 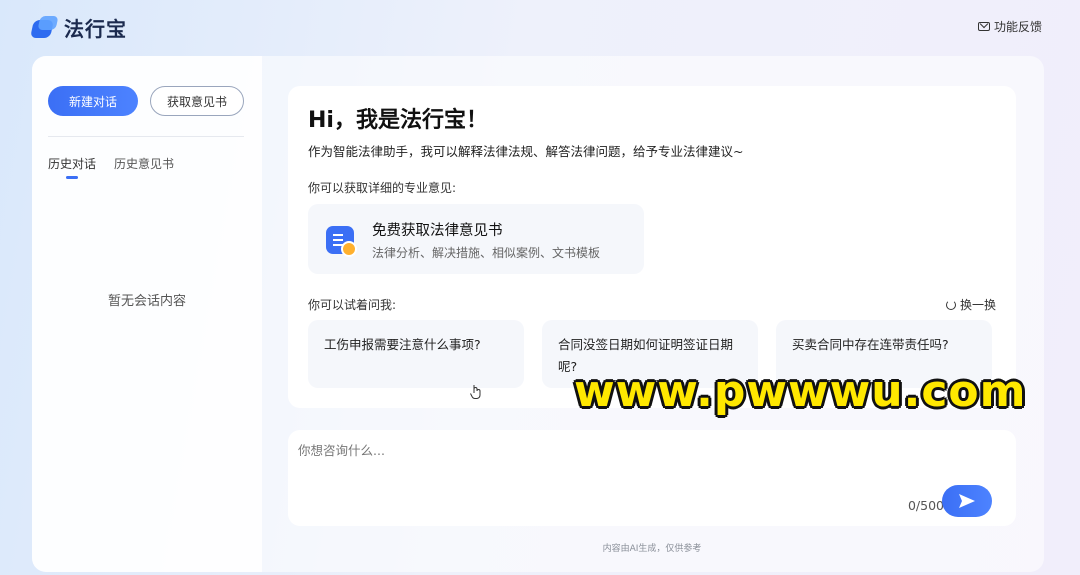 I want to click on refresh-button: 换一换, so click(x=970, y=304).